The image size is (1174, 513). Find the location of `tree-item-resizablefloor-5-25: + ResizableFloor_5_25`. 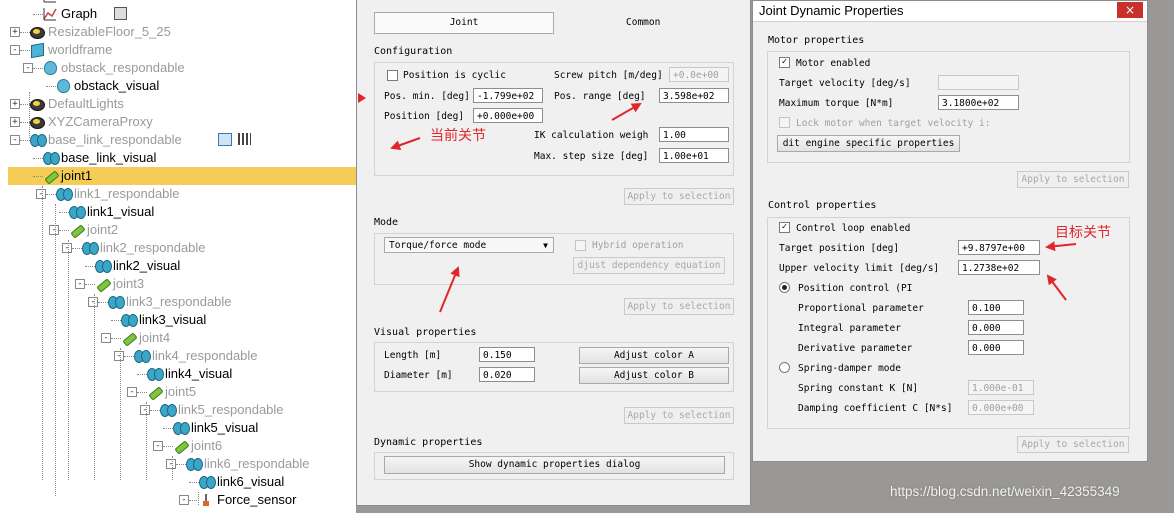

tree-item-resizablefloor-5-25: + ResizableFloor_5_25 is located at coordinates (178, 32).